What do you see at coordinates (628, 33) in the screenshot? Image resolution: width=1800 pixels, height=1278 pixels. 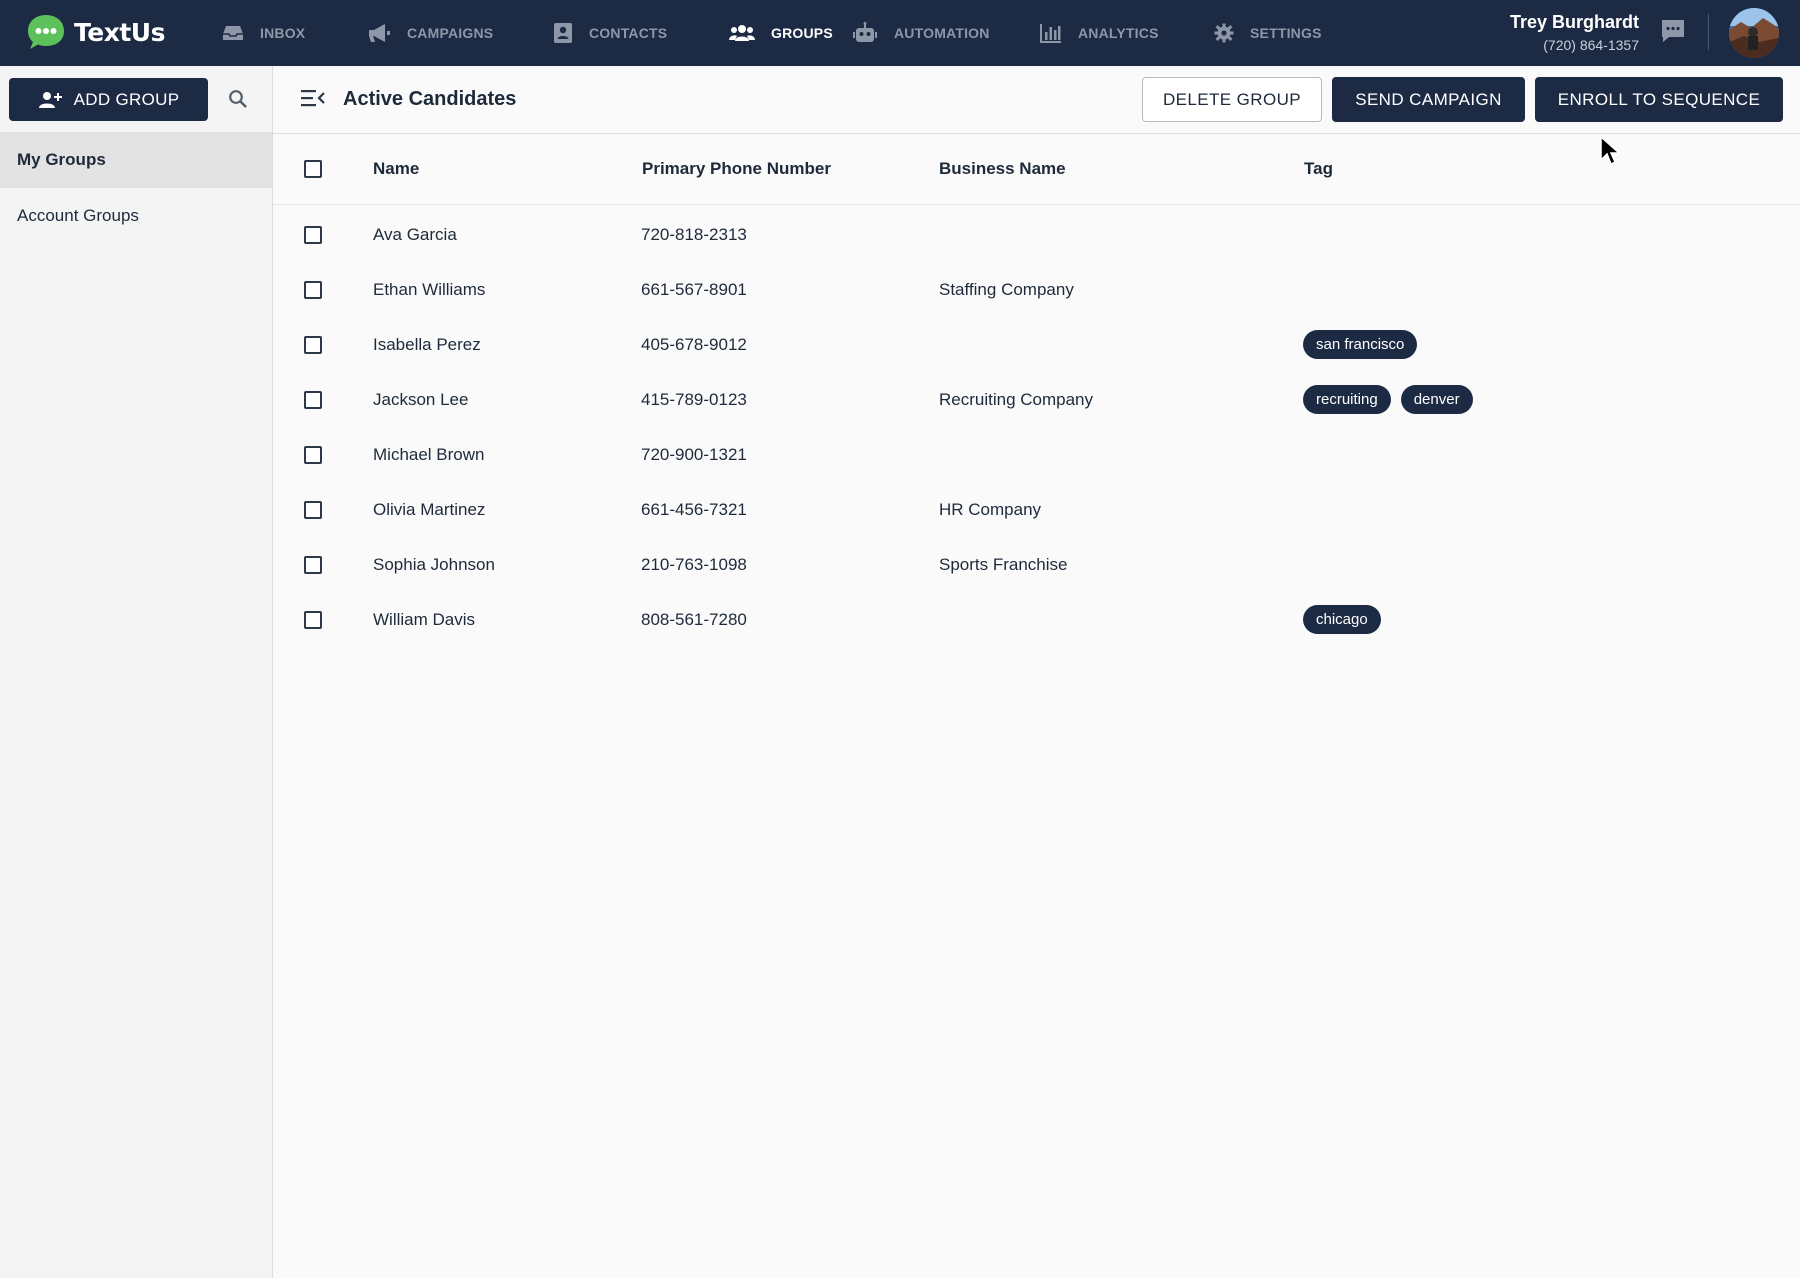 I see `nav-label-contacts: CONTACTS` at bounding box center [628, 33].